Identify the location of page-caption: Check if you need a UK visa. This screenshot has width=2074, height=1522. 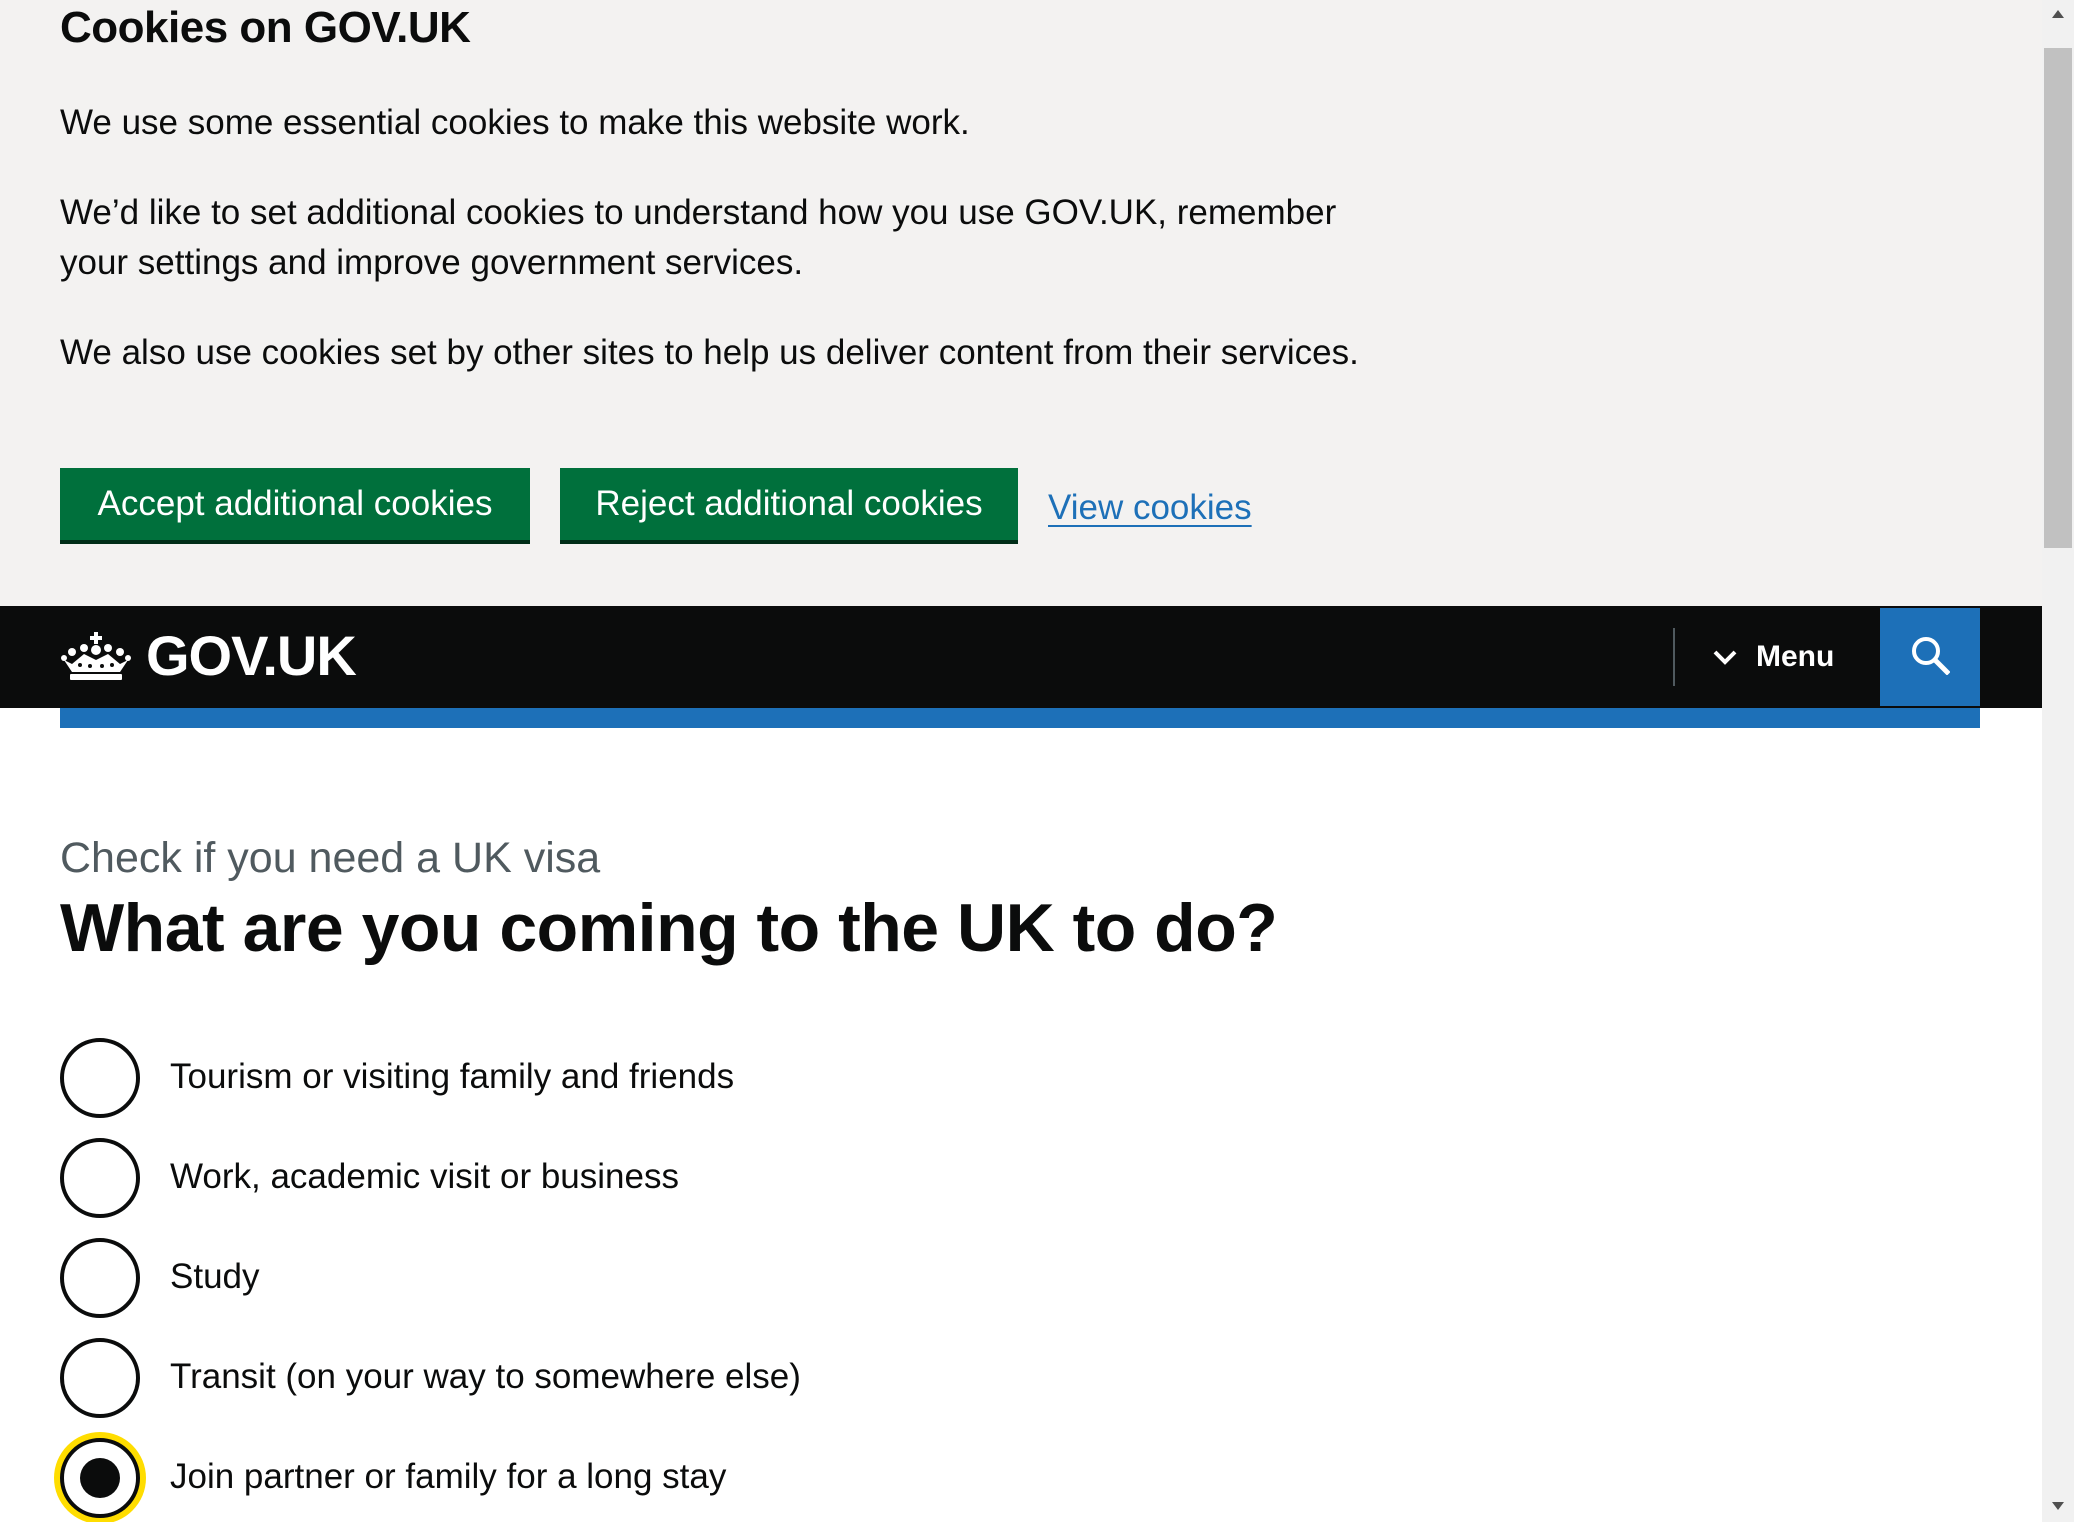
(330, 858).